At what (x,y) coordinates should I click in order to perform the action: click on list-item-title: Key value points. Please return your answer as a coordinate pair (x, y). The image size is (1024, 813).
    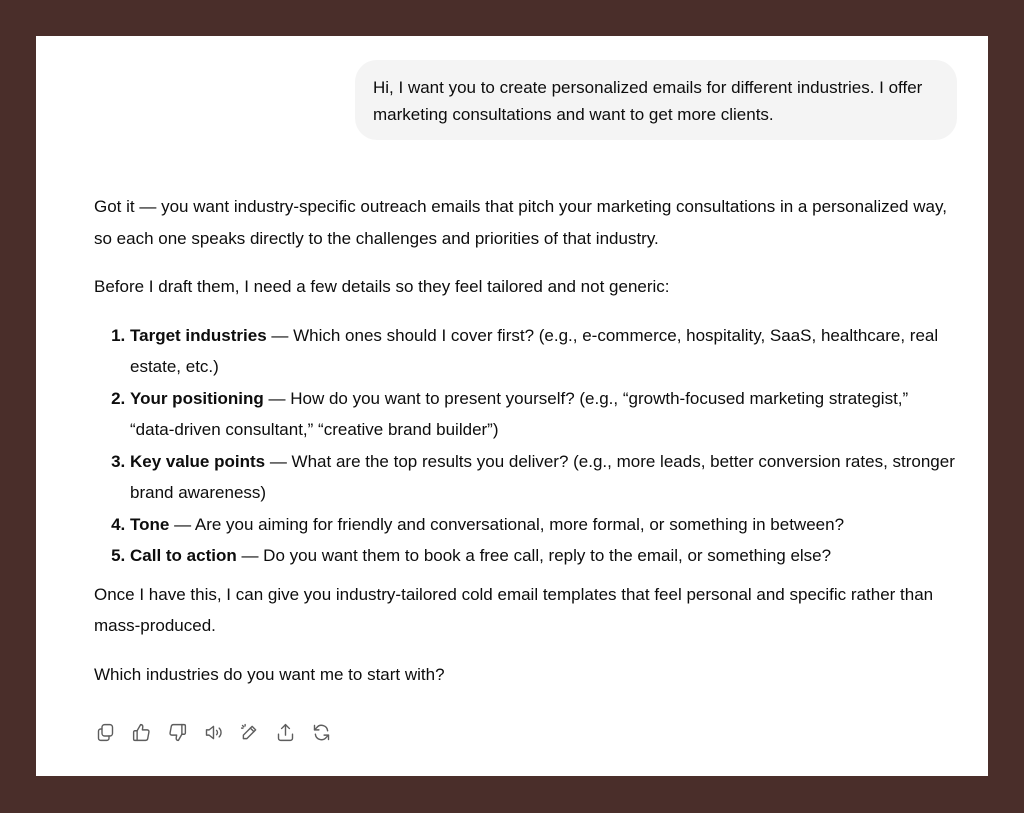
    Looking at the image, I should click on (198, 461).